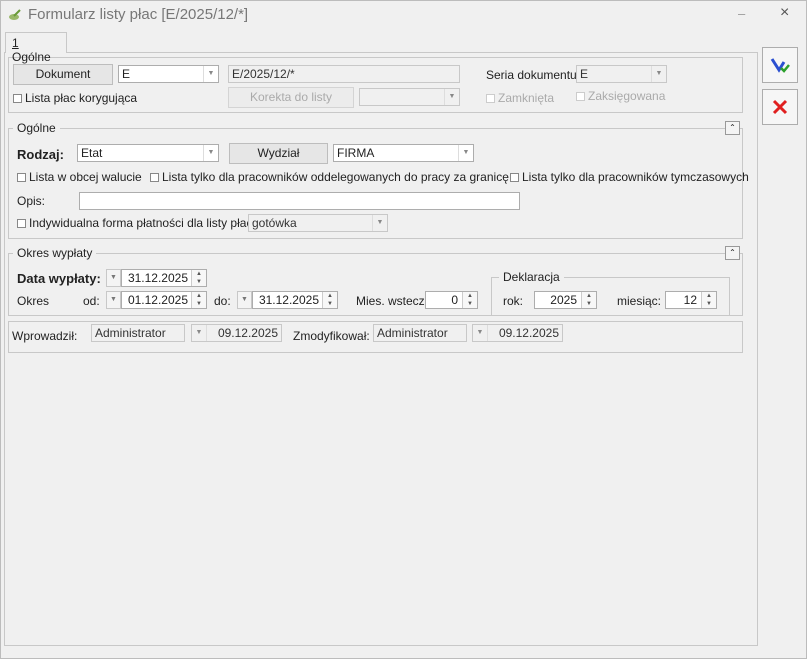 The height and width of the screenshot is (659, 807). I want to click on minimize-button: –, so click(741, 13).